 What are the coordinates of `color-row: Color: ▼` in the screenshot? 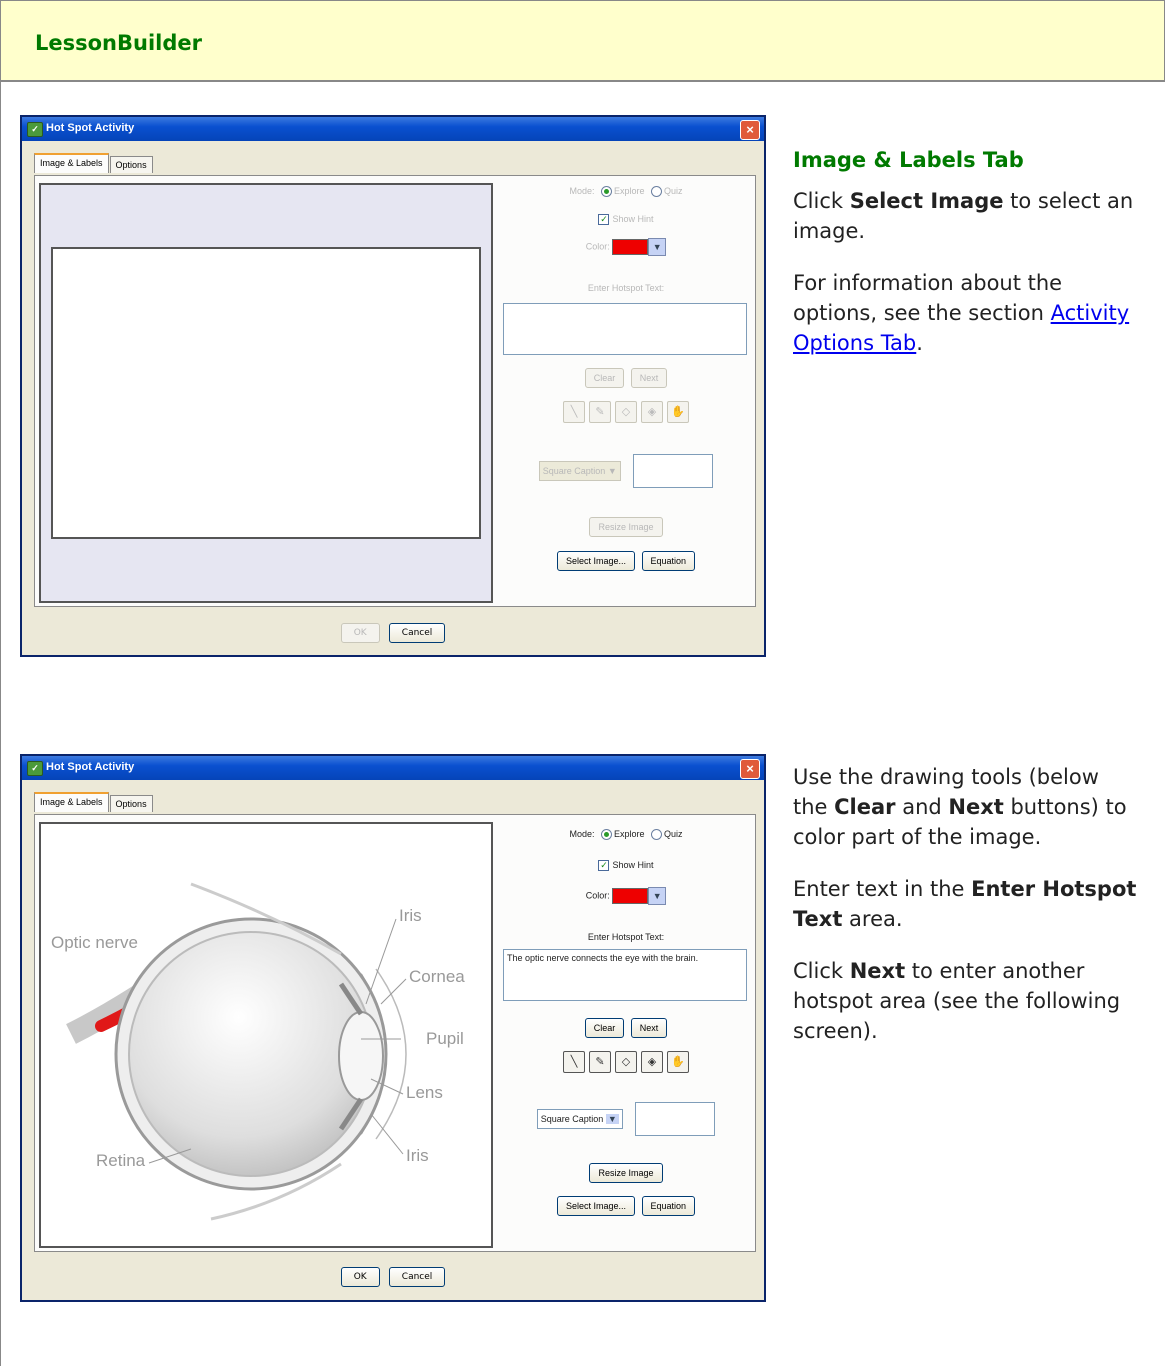 It's located at (626, 247).